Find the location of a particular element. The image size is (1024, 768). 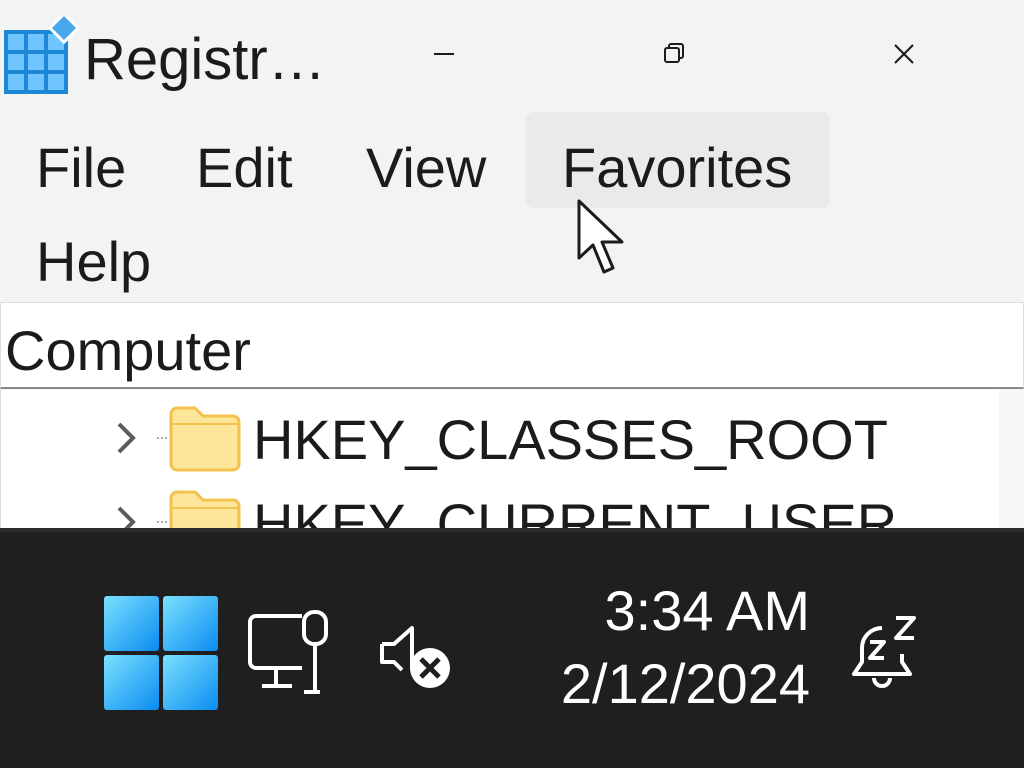

menu-view: View is located at coordinates (426, 168).